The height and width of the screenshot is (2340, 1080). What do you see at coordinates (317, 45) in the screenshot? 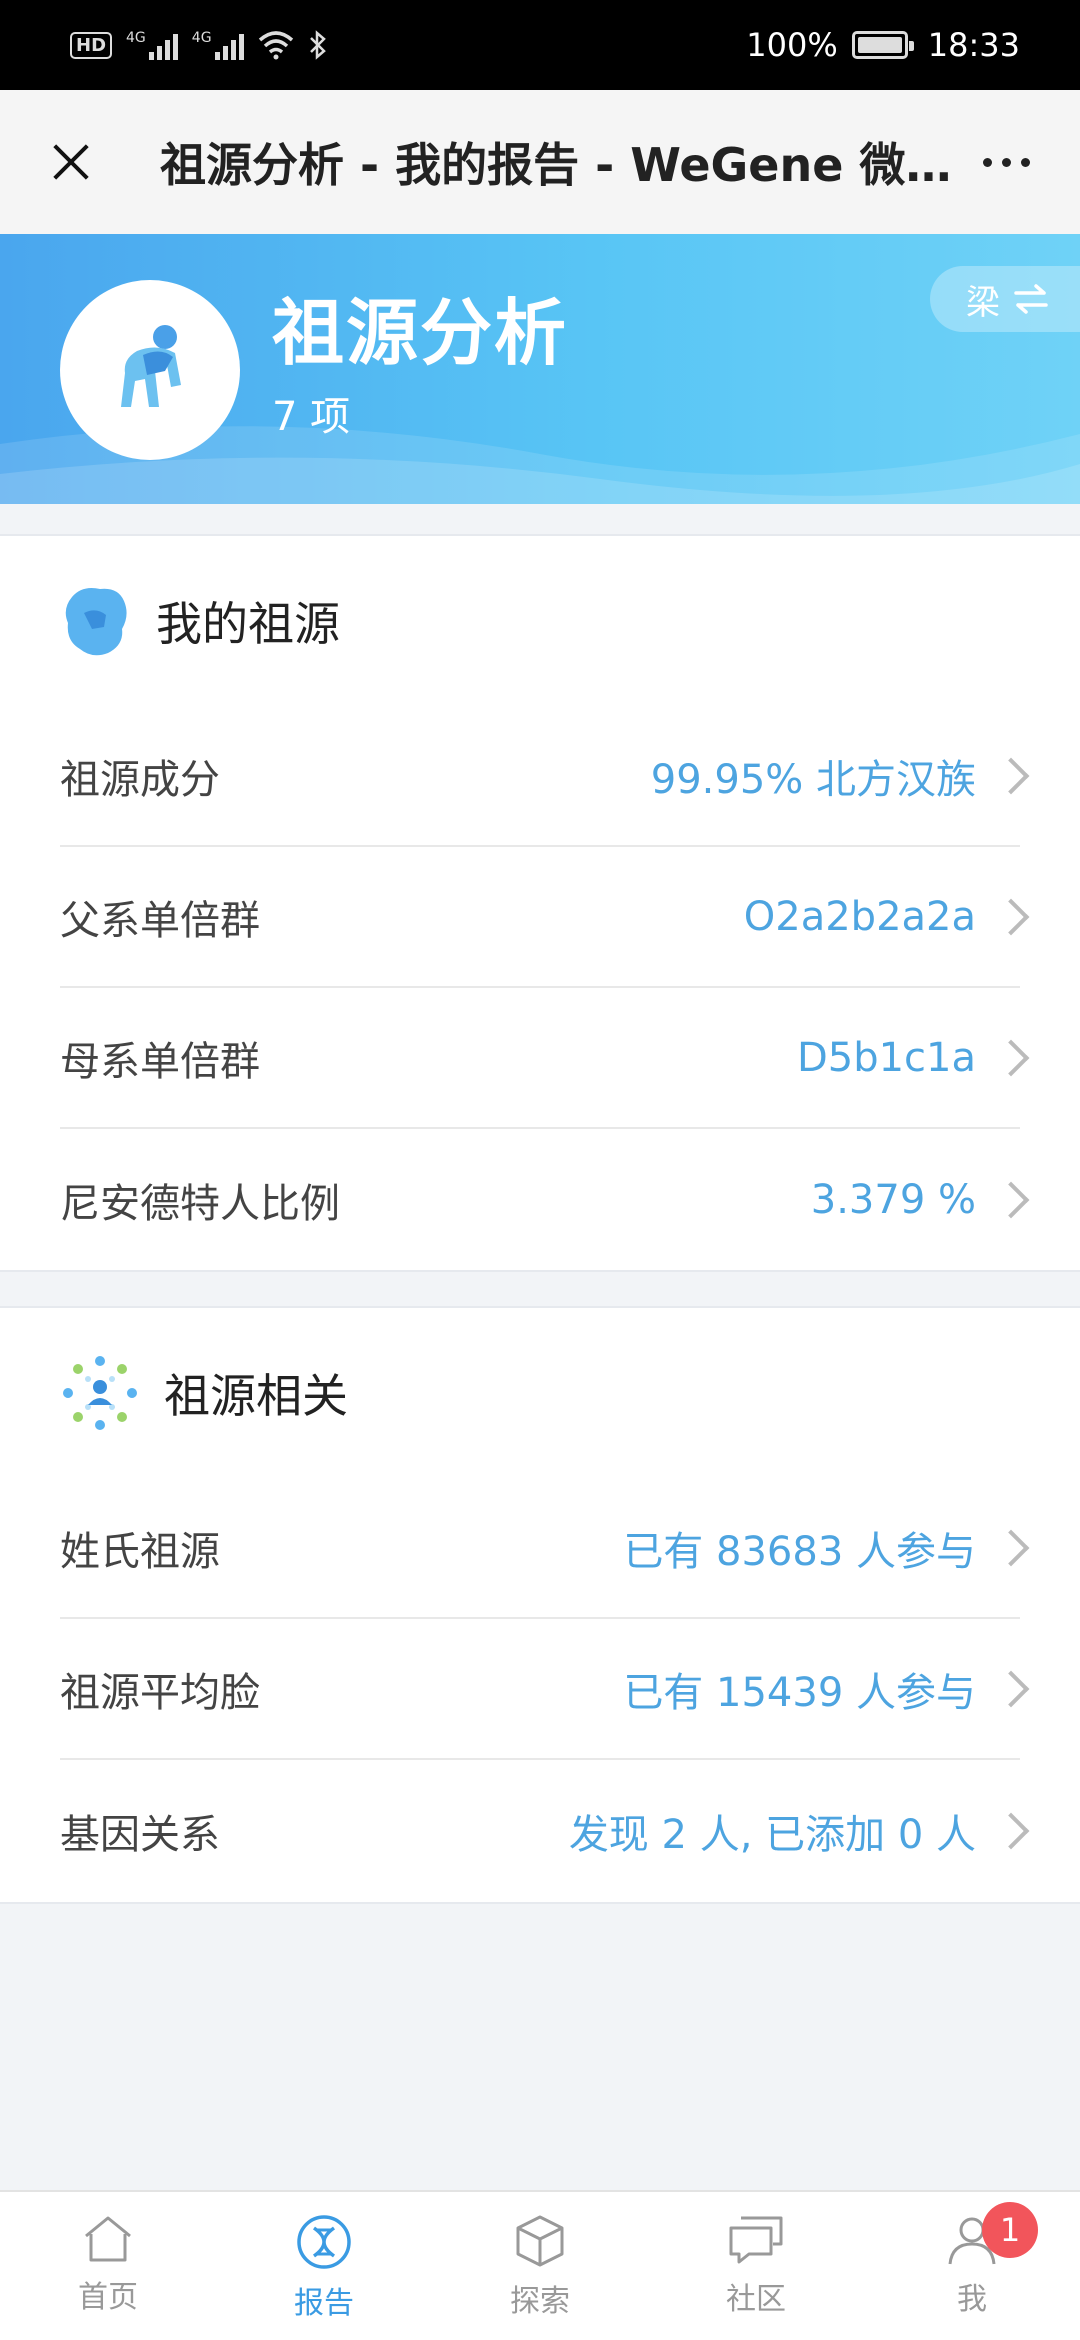
I see `bluetooth-icon` at bounding box center [317, 45].